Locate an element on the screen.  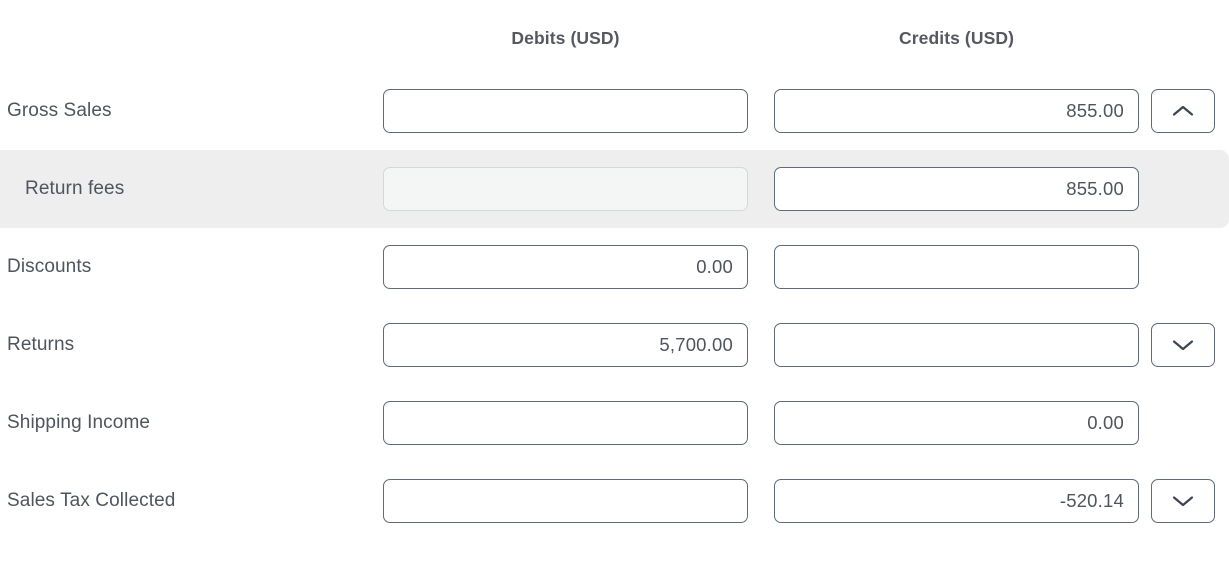
ledger-row: Return fees 855.00 is located at coordinates (614, 189).